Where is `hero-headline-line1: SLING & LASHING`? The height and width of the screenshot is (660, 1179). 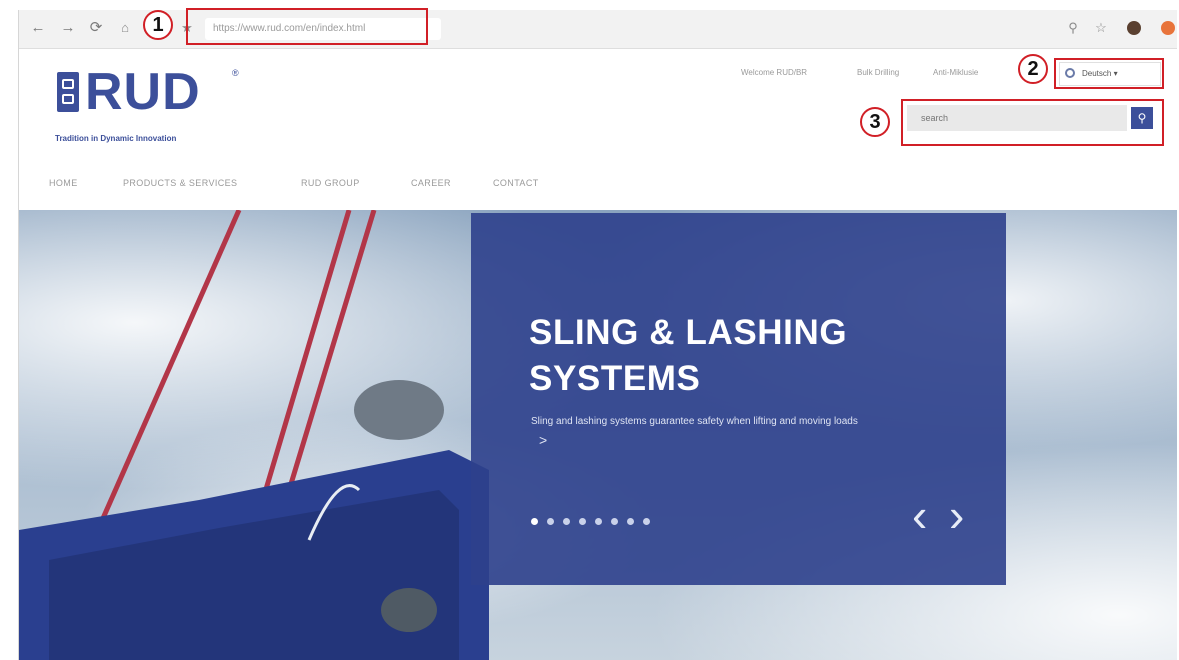
hero-headline-line1: SLING & LASHING is located at coordinates (688, 332).